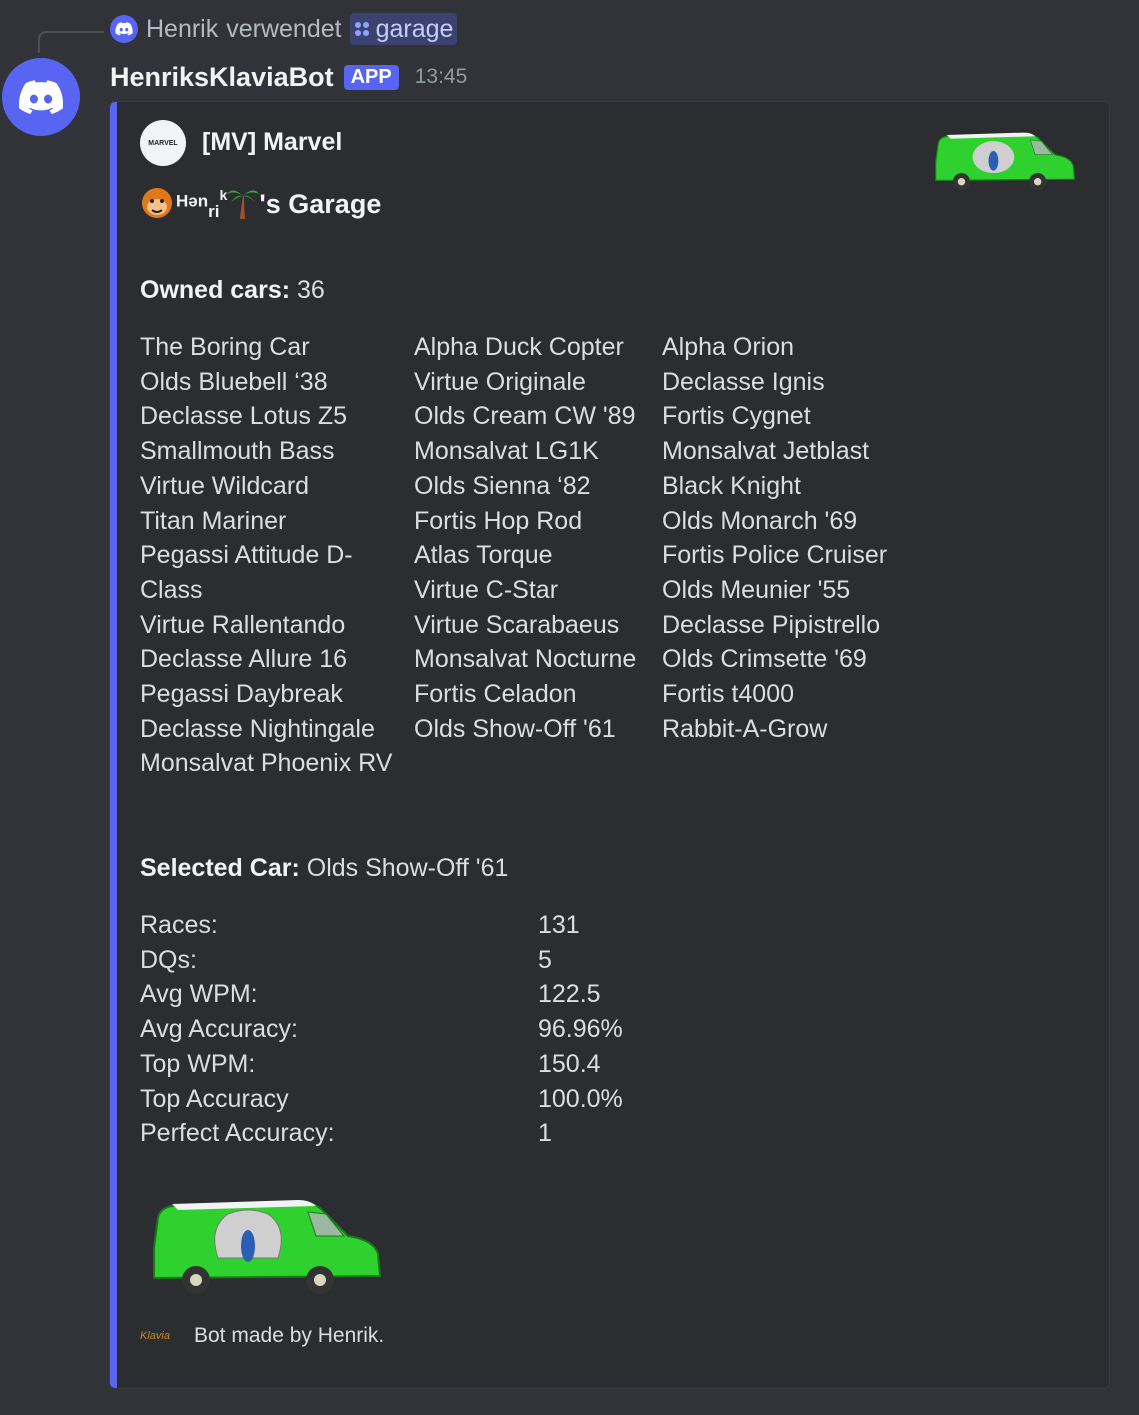  I want to click on list-item: Declasse Lotus Z5, so click(244, 416).